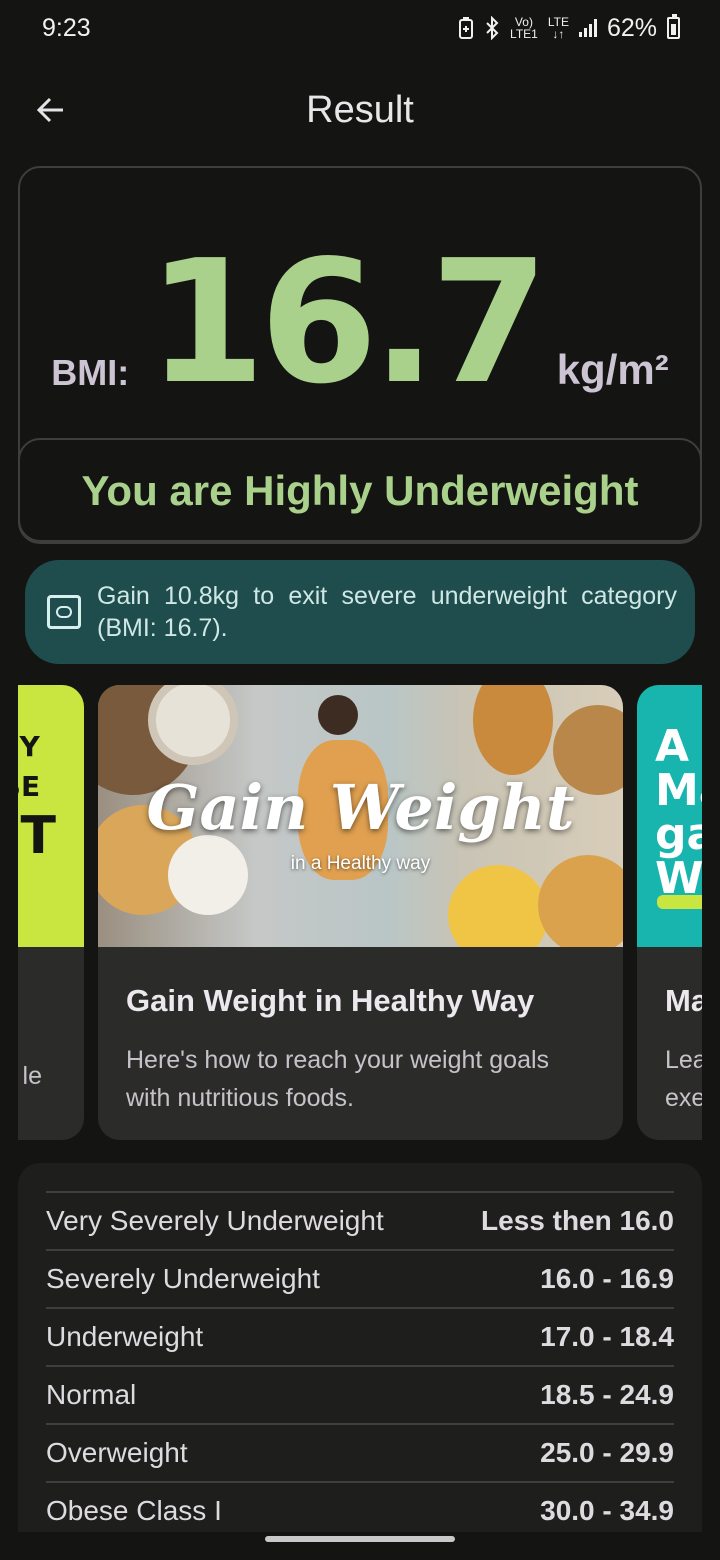 The height and width of the screenshot is (1560, 720). I want to click on status-time: 9:23, so click(66, 27).